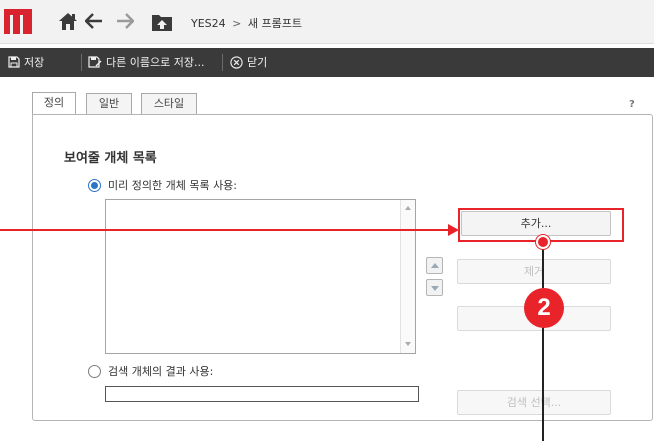  What do you see at coordinates (327, 62) in the screenshot?
I see `toolbar: 저장 다른 이름으로 저장... 닫기` at bounding box center [327, 62].